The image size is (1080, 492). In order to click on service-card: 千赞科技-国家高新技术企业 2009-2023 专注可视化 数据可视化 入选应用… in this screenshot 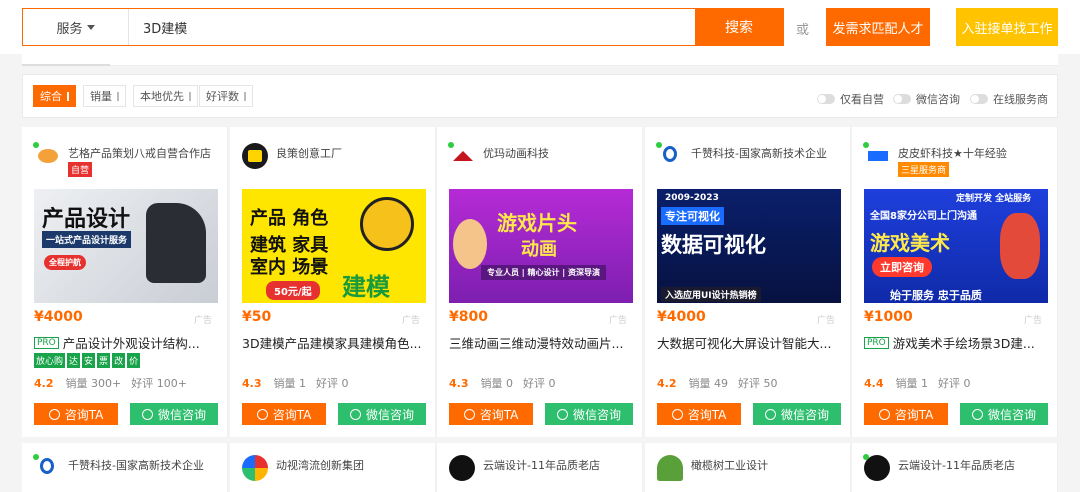, I will do `click(748, 282)`.